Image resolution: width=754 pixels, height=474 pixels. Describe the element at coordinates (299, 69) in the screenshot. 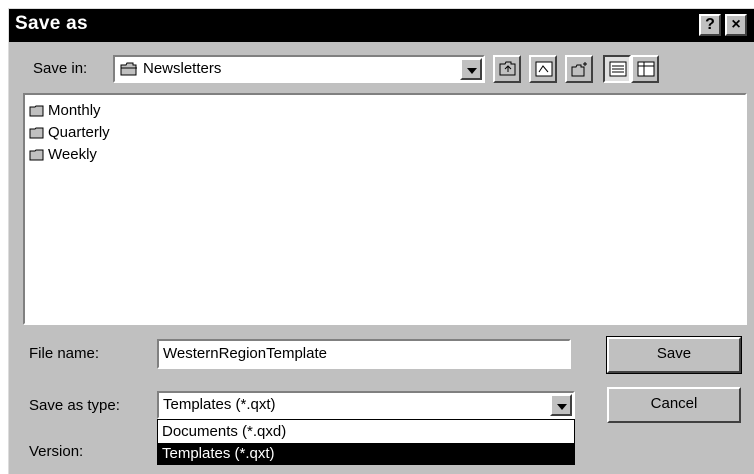

I see `save-in-combo: Newsletters` at that location.